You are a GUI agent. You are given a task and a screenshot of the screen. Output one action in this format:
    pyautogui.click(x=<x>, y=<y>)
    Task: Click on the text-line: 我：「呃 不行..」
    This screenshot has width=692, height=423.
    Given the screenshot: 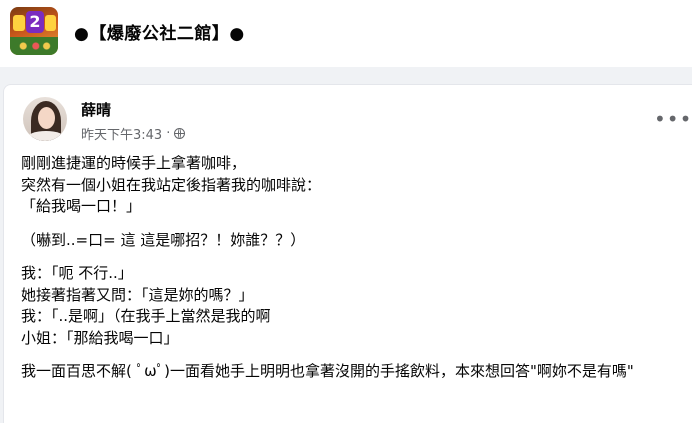 What is the action you would take?
    pyautogui.click(x=77, y=273)
    